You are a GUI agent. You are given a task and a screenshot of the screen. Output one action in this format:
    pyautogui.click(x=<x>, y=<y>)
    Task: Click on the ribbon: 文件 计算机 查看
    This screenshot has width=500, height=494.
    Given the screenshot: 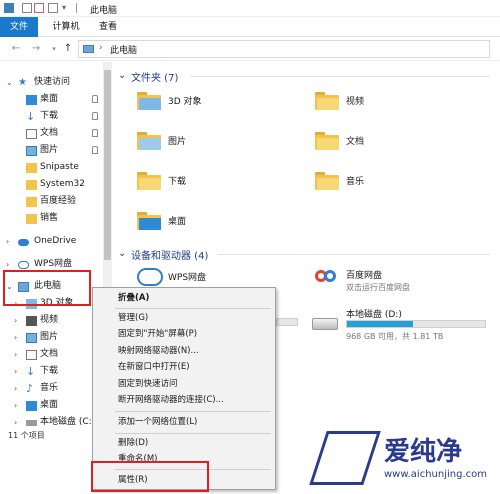 What is the action you would take?
    pyautogui.click(x=250, y=27)
    